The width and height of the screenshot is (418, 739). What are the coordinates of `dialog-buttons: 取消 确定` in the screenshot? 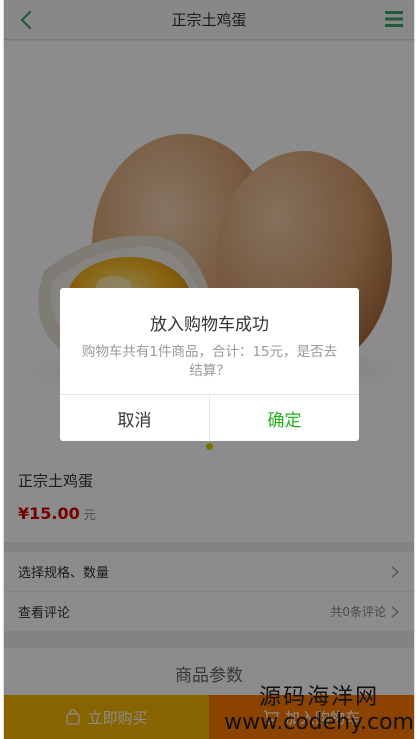 It's located at (209, 417).